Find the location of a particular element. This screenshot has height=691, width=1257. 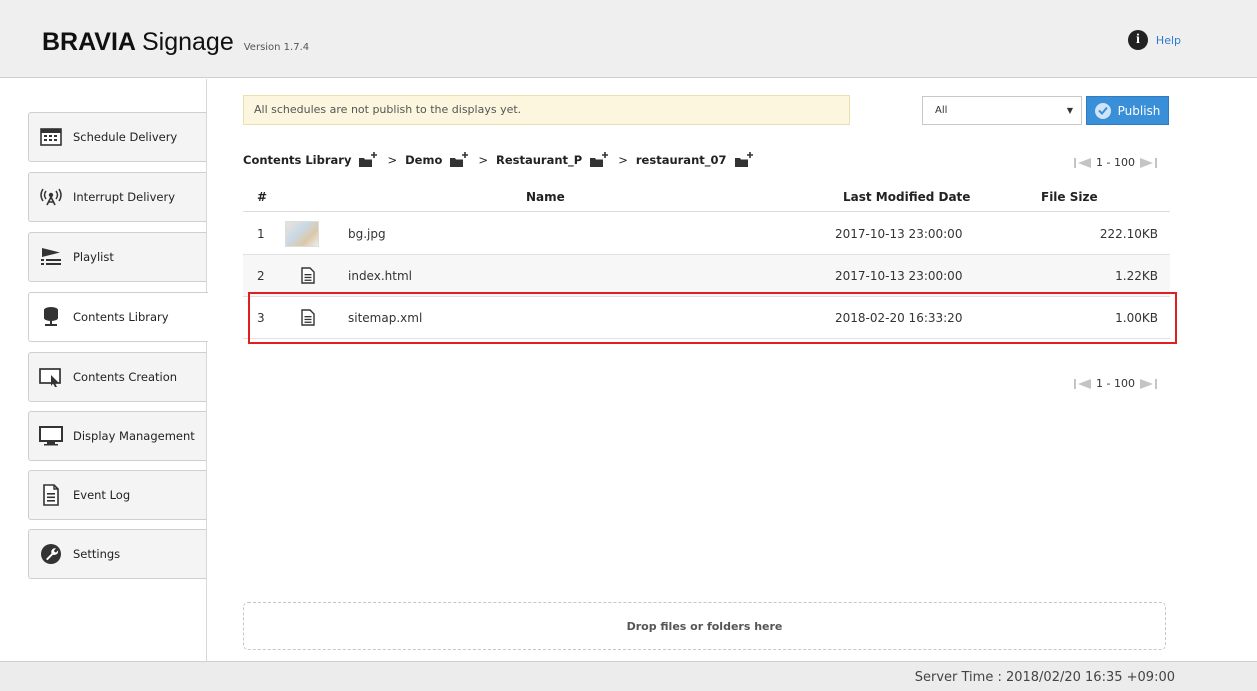

sidebar-item-schedule-delivery: Schedule Delivery is located at coordinates (117, 137).